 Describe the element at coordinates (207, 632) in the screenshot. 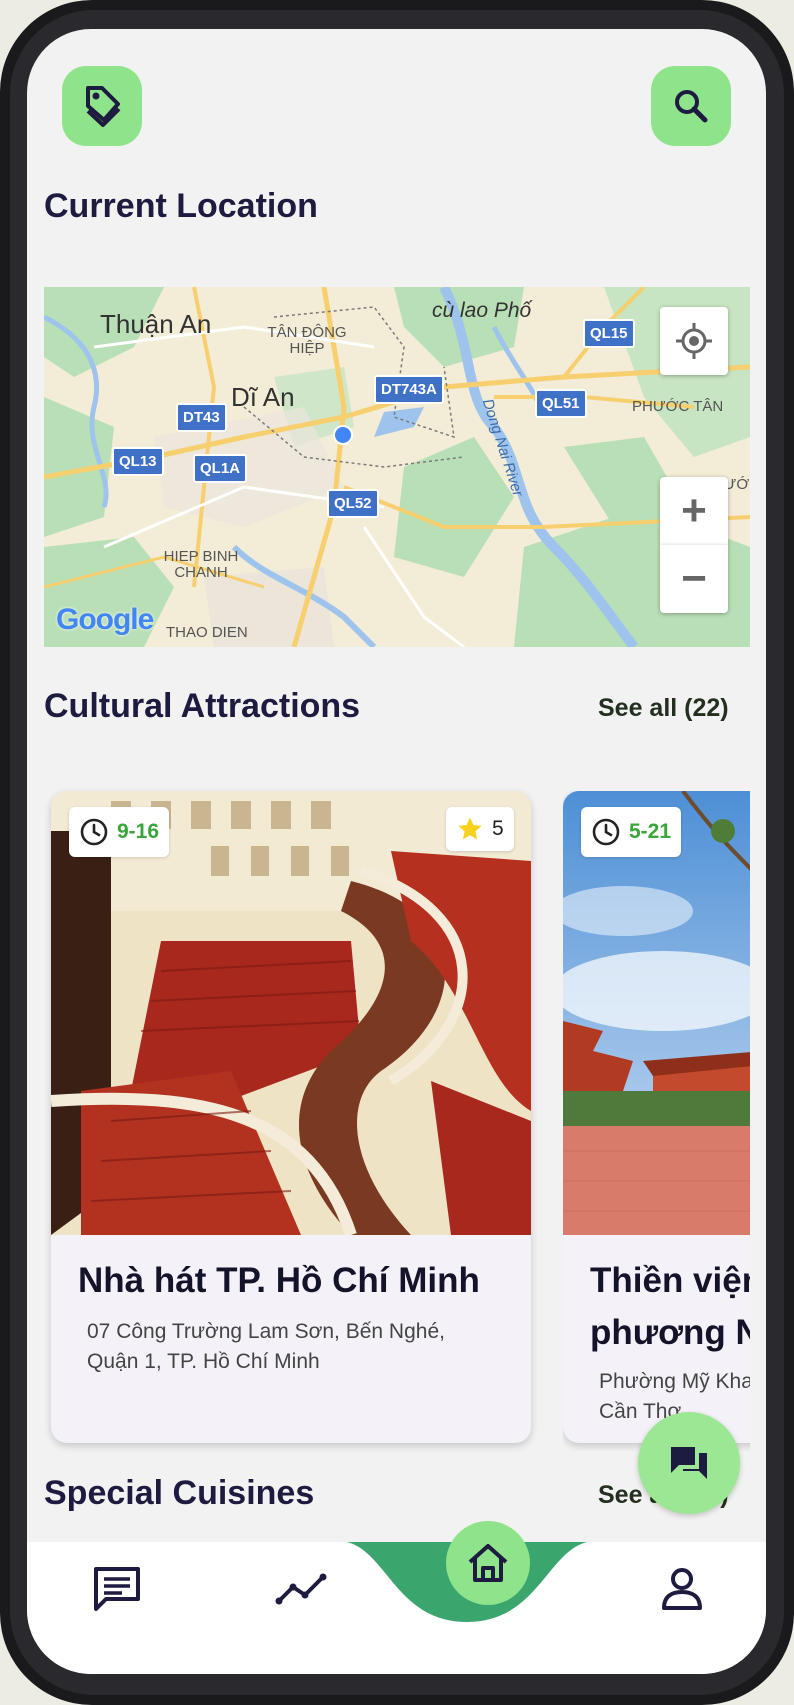

I see `map-label: THAO DIEN` at that location.